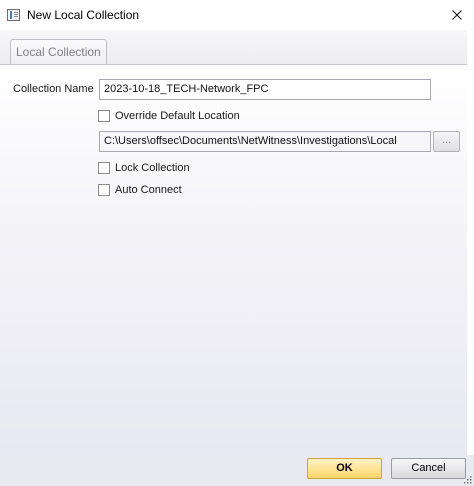 The height and width of the screenshot is (486, 474). Describe the element at coordinates (237, 15) in the screenshot. I see `title-bar: New Local Collection` at that location.